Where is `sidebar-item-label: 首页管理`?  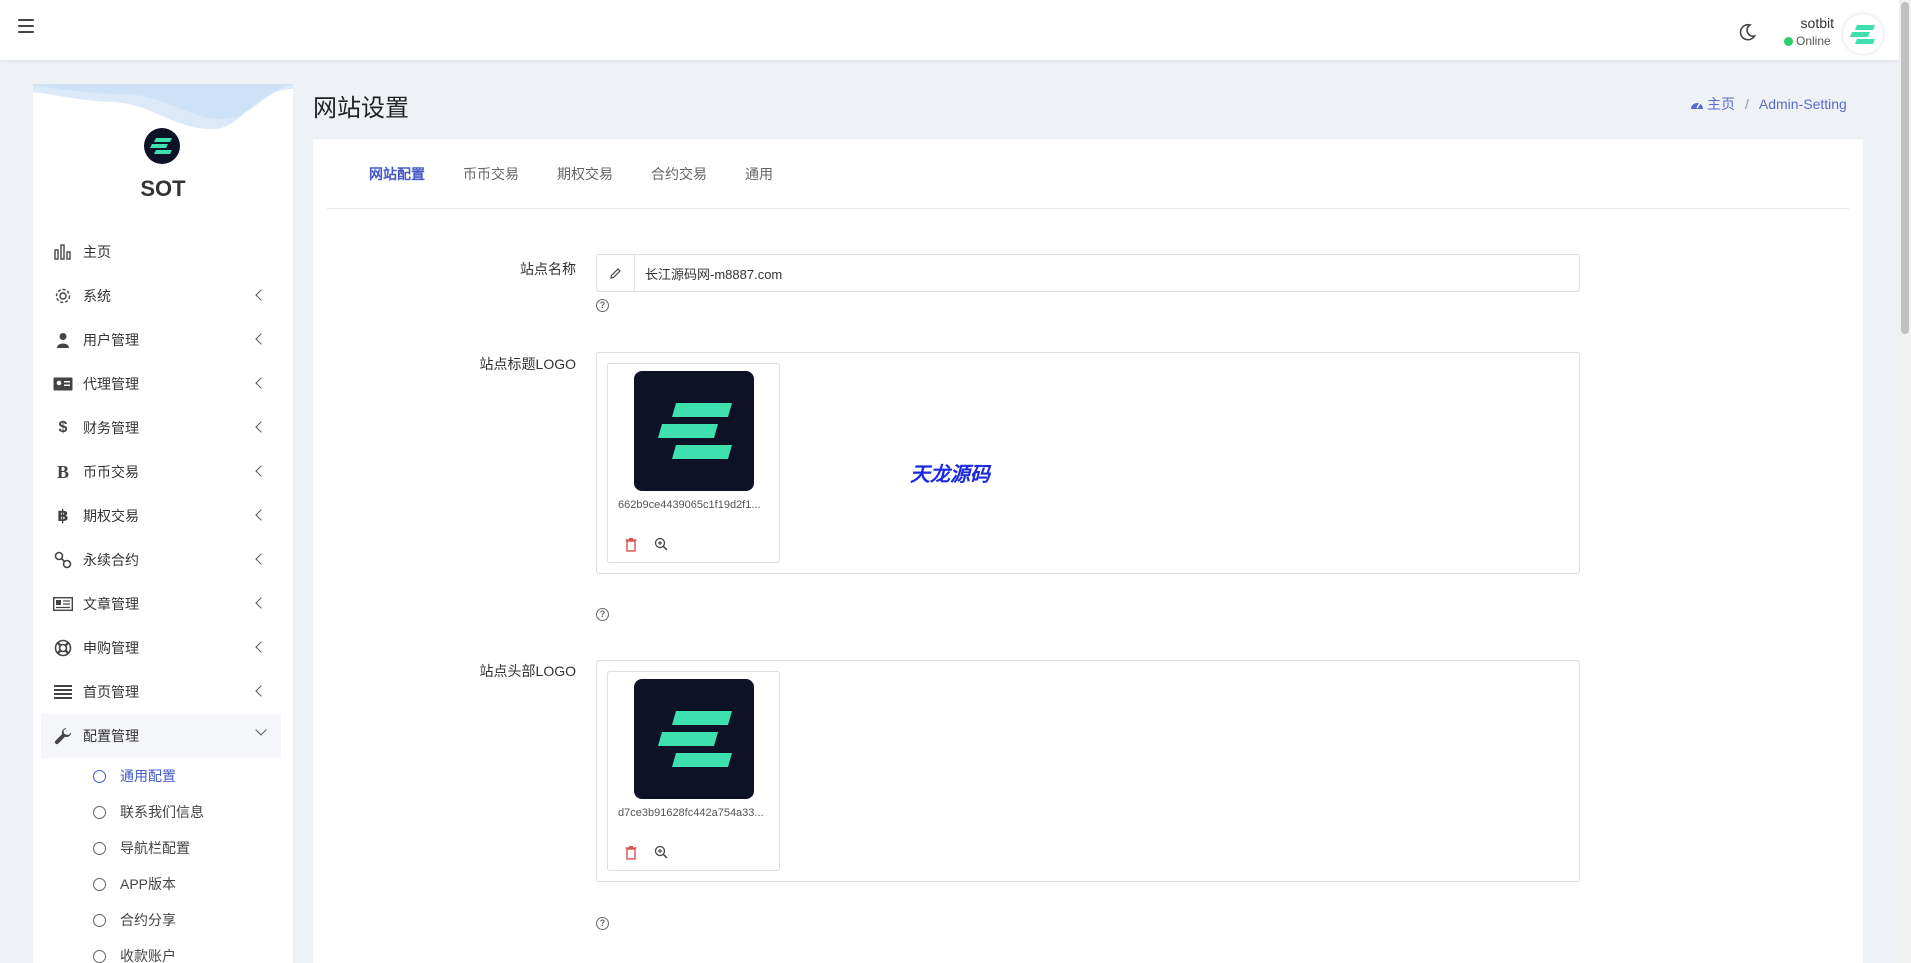
sidebar-item-label: 首页管理 is located at coordinates (111, 692).